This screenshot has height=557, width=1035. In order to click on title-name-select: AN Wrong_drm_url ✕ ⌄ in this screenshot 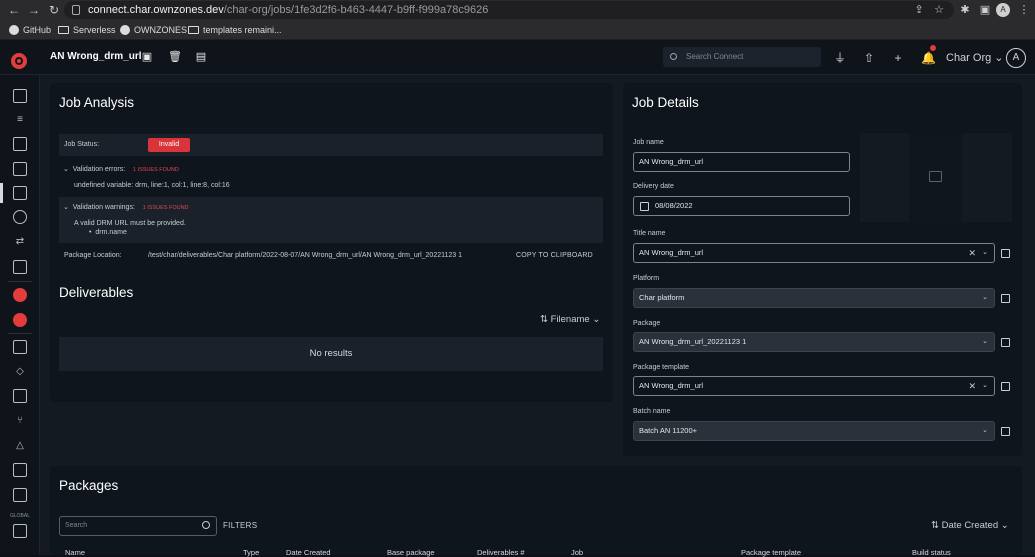, I will do `click(814, 253)`.